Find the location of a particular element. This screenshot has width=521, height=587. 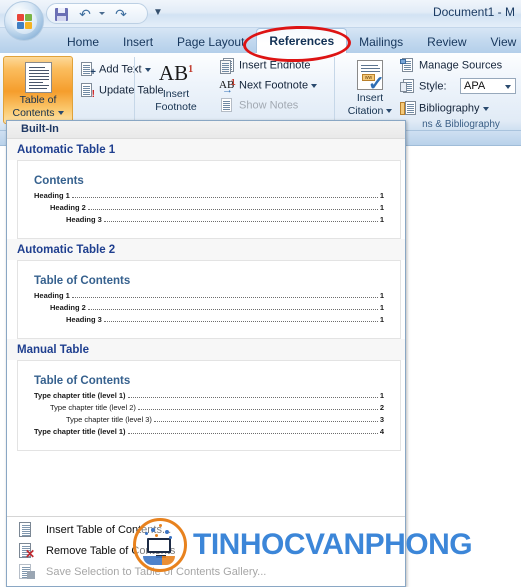

insert-endnote-button: Insert Endnote is located at coordinates (265, 66).